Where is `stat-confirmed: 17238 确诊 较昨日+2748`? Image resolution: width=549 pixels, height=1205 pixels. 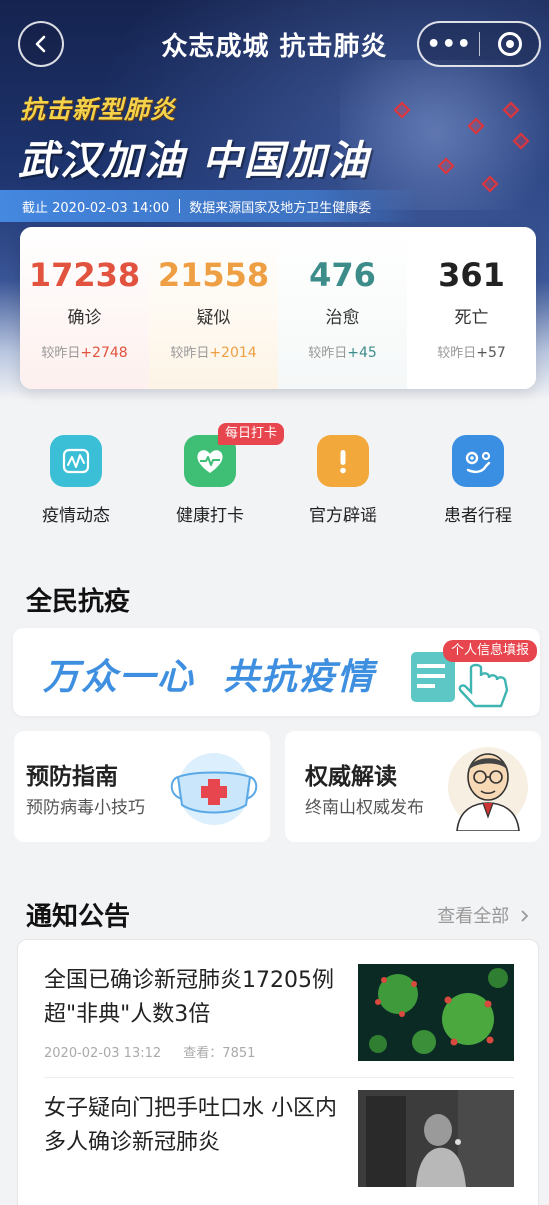
stat-confirmed: 17238 确诊 较昨日+2748 is located at coordinates (84, 308).